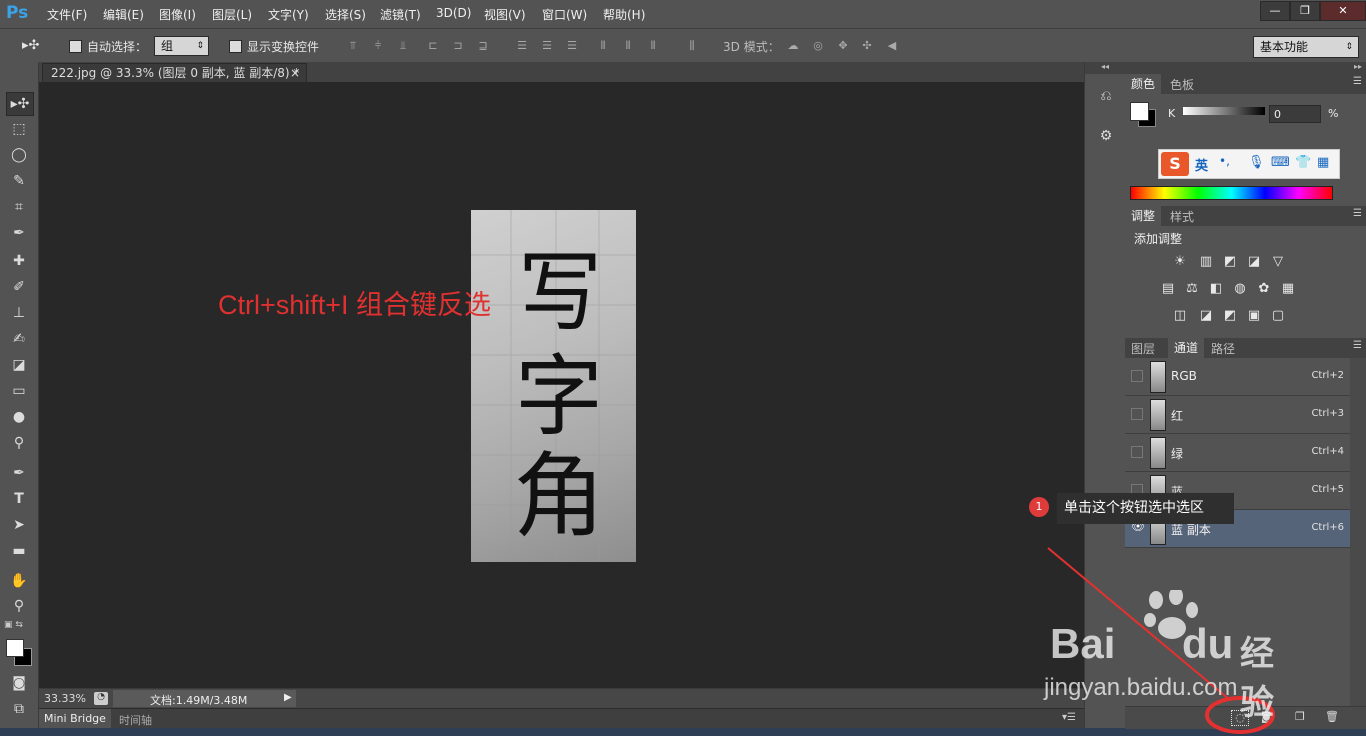  Describe the element at coordinates (123, 14) in the screenshot. I see `menu-edit: 编辑(E)` at that location.